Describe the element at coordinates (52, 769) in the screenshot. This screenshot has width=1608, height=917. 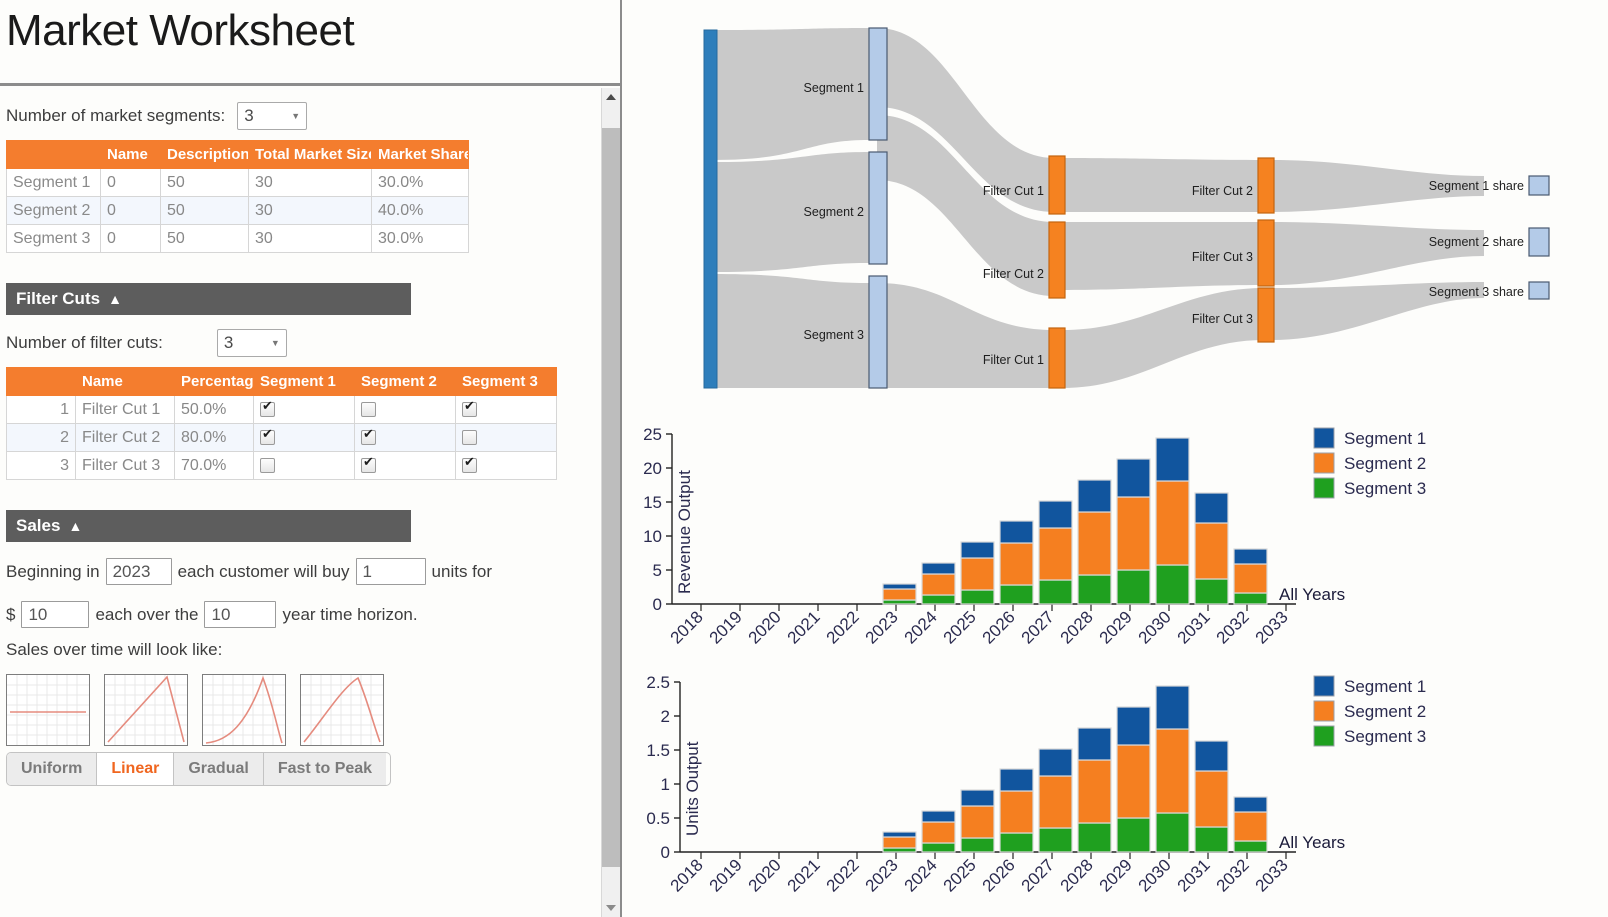
I see `curve-button-uniform: Uniform` at that location.